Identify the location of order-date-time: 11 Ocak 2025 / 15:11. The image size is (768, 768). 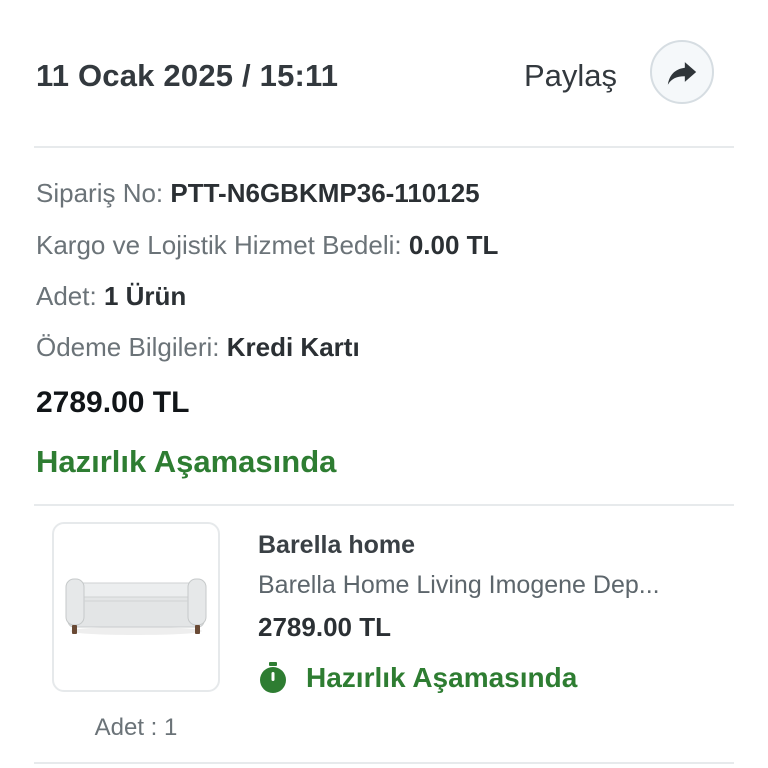
(187, 75).